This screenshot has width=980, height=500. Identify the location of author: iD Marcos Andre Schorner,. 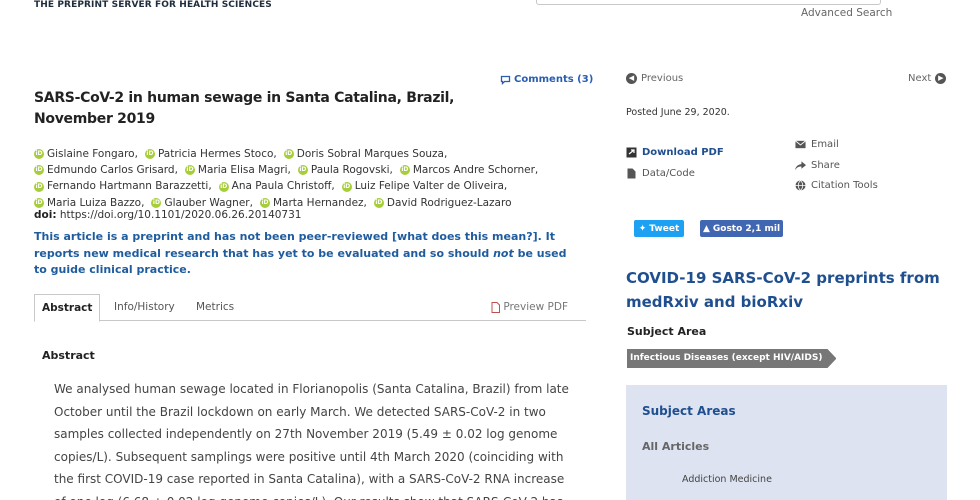
(469, 170).